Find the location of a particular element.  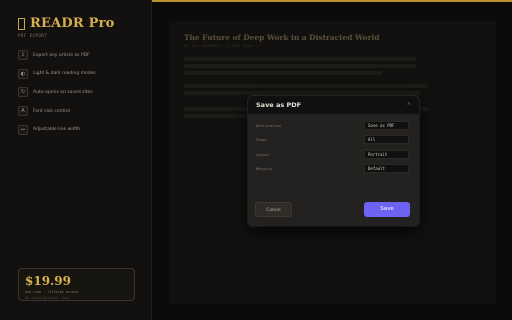

feature-item: ↔ Adjustable line width is located at coordinates (57, 129).